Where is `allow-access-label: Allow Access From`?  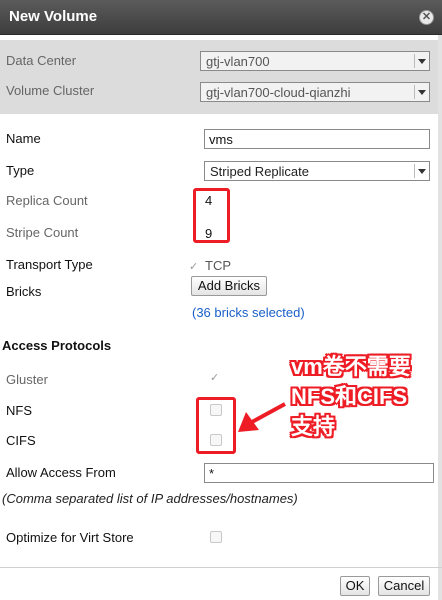
allow-access-label: Allow Access From is located at coordinates (61, 472).